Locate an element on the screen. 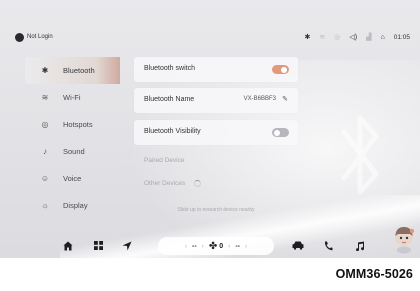 The height and width of the screenshot is (291, 420). bluetooth-name-row: Bluetooth Name VX-B6BBF3 ✎ is located at coordinates (216, 100).